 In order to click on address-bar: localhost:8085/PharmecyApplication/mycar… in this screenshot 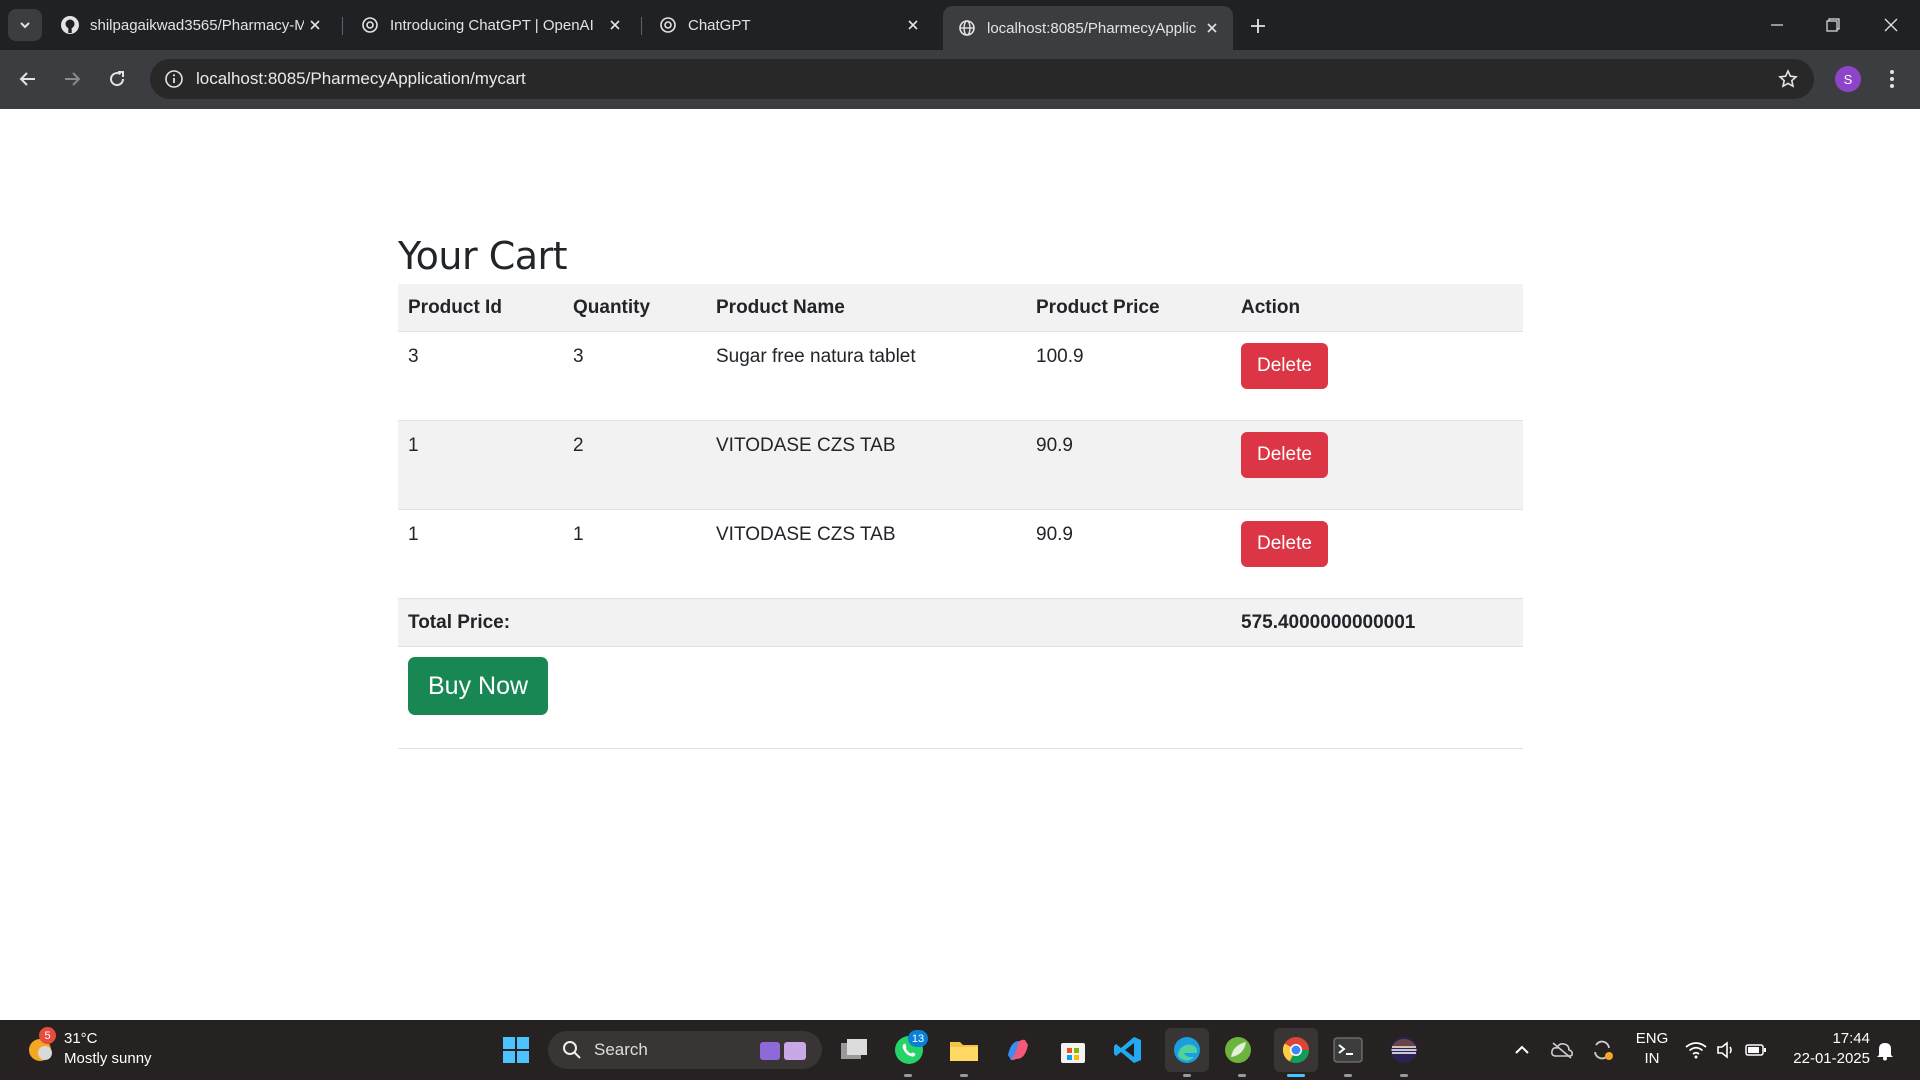, I will do `click(982, 79)`.